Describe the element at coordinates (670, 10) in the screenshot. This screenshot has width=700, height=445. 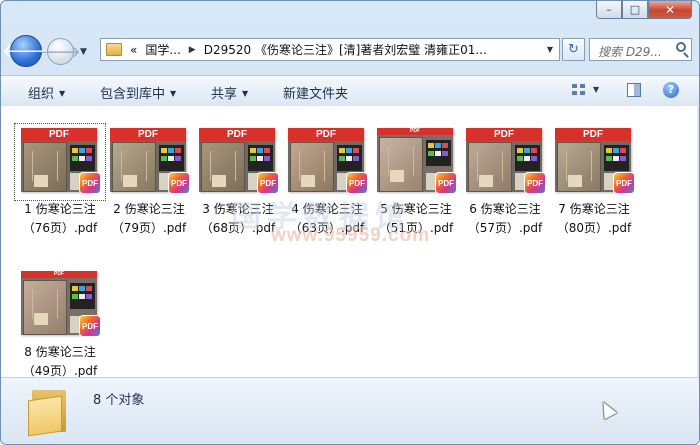
I see `close-button: ✕` at that location.